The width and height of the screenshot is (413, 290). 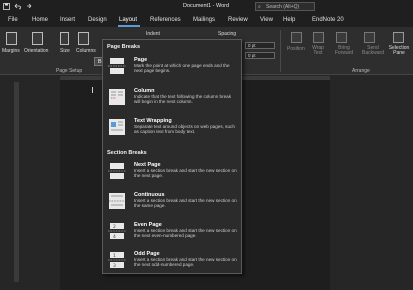 What do you see at coordinates (97, 20) in the screenshot?
I see `tab-design: Design` at bounding box center [97, 20].